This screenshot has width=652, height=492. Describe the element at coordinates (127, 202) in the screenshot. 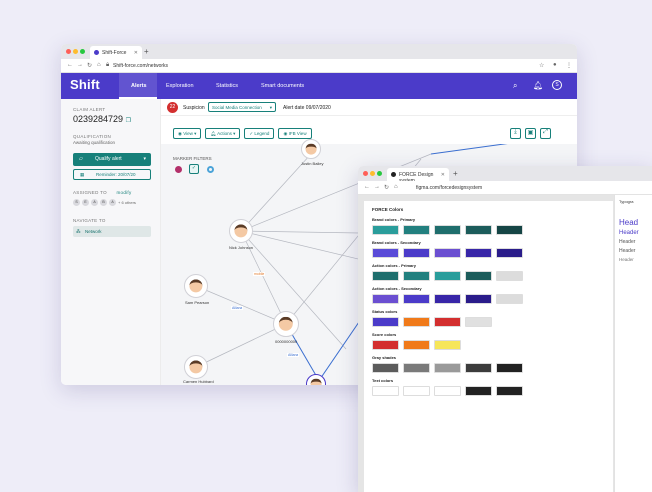

I see `more-assignees: + 6 others` at that location.